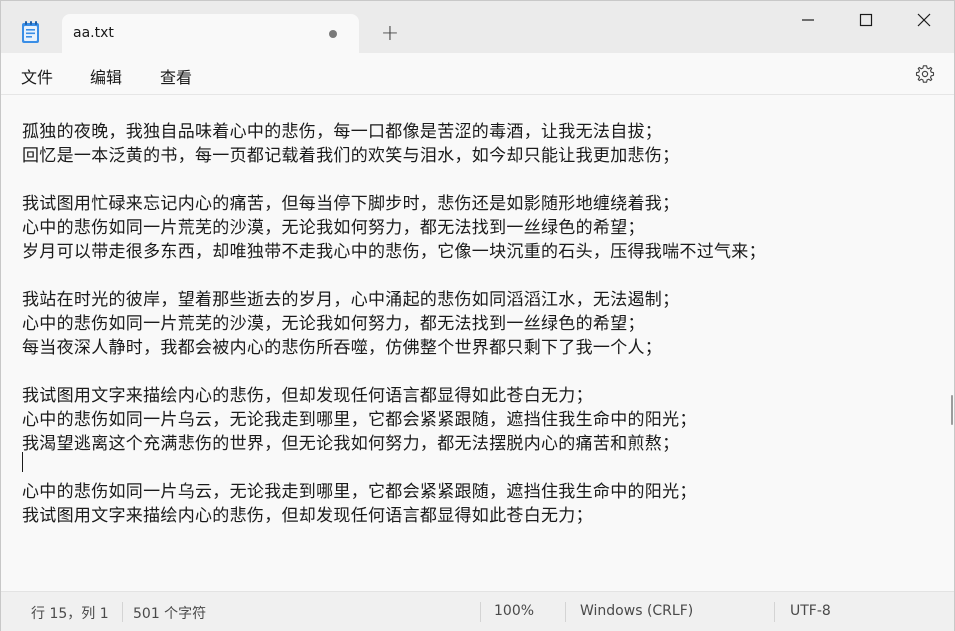  I want to click on zoom-level: 100%, so click(514, 611).